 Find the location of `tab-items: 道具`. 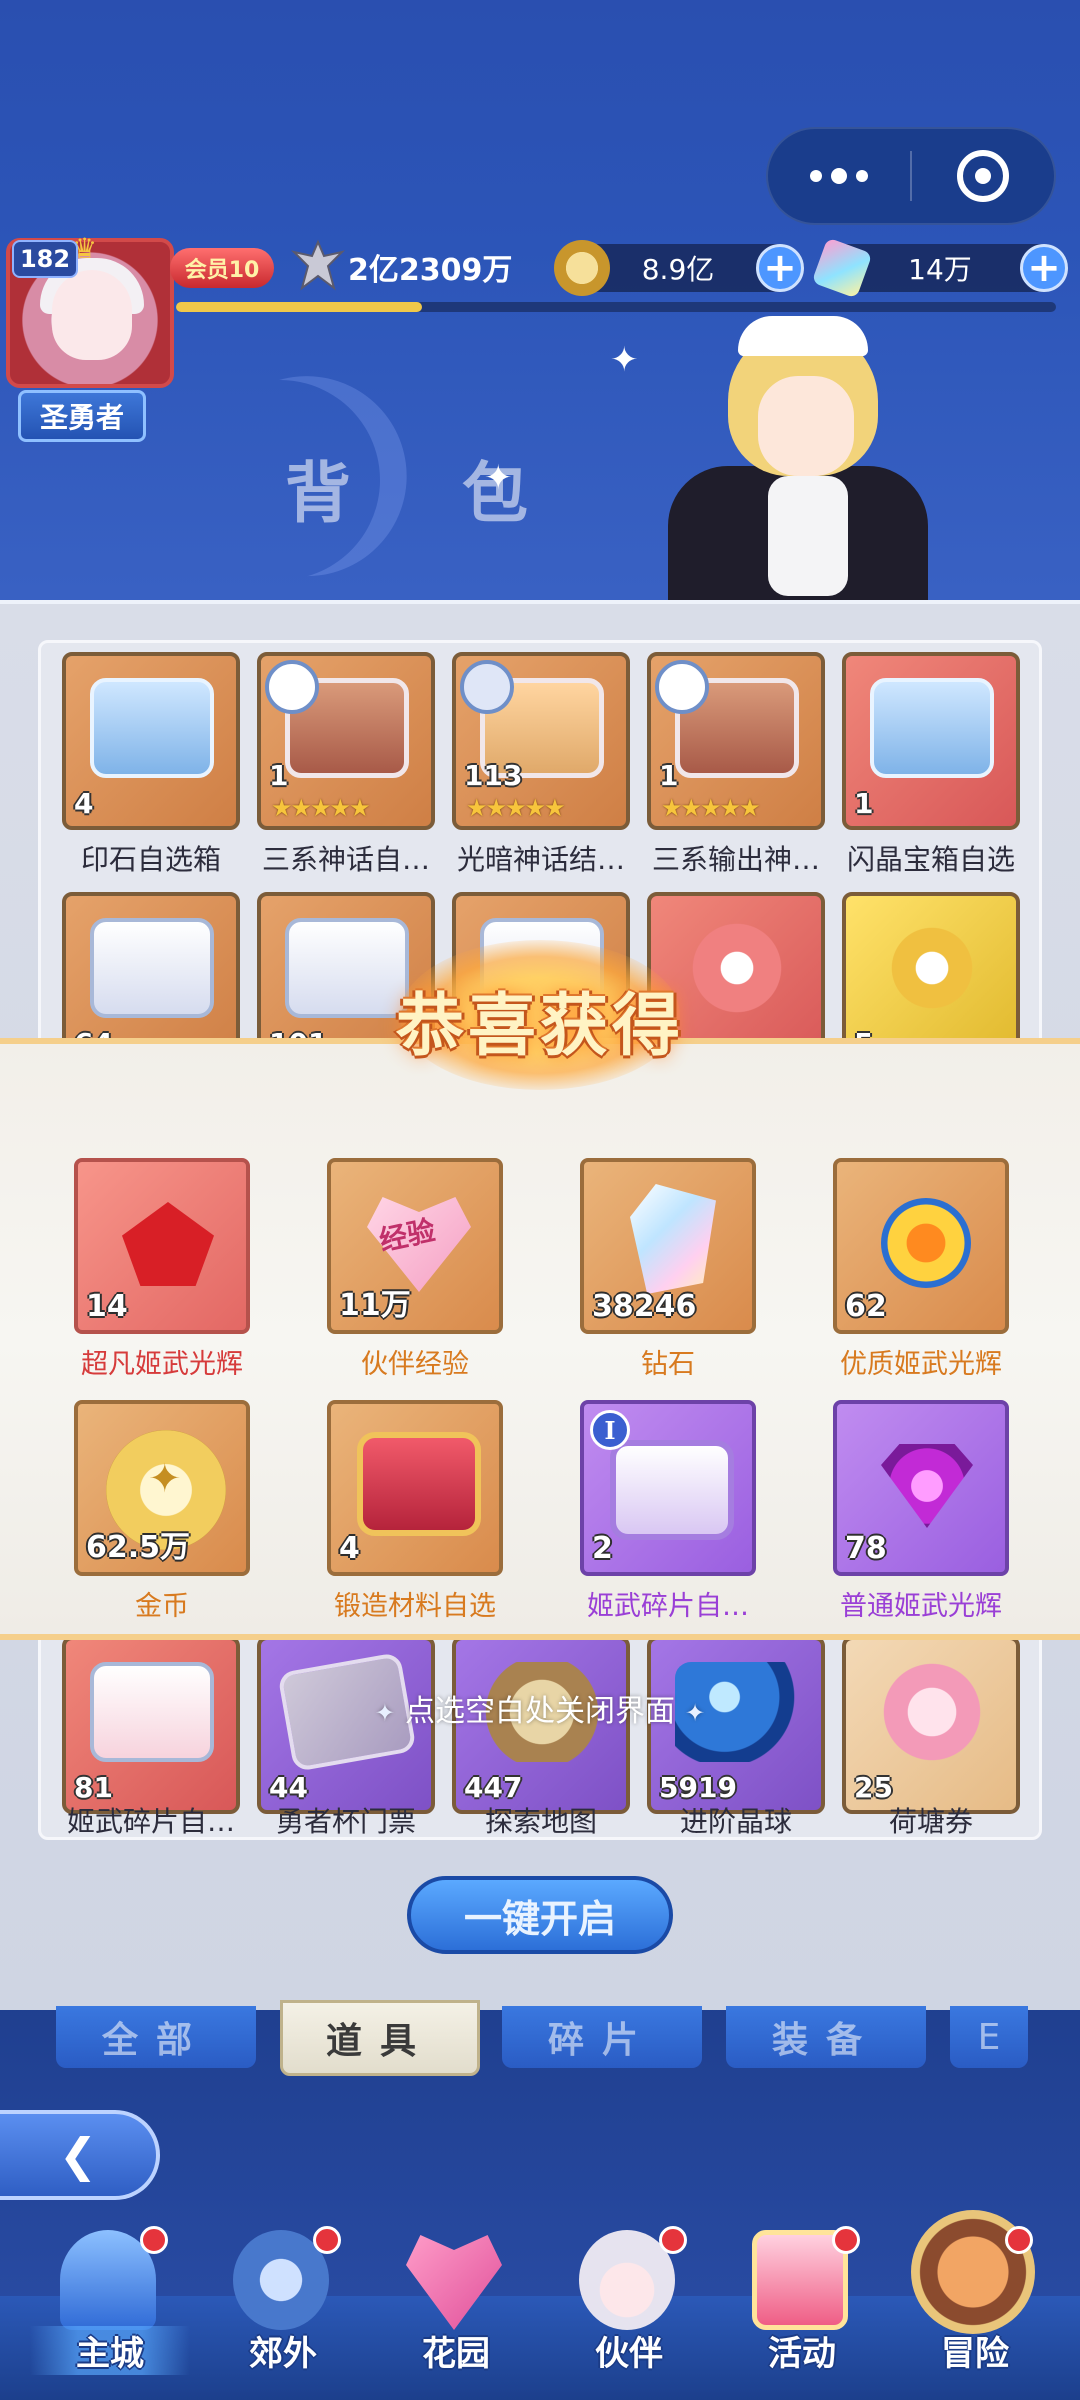

tab-items: 道具 is located at coordinates (380, 2038).